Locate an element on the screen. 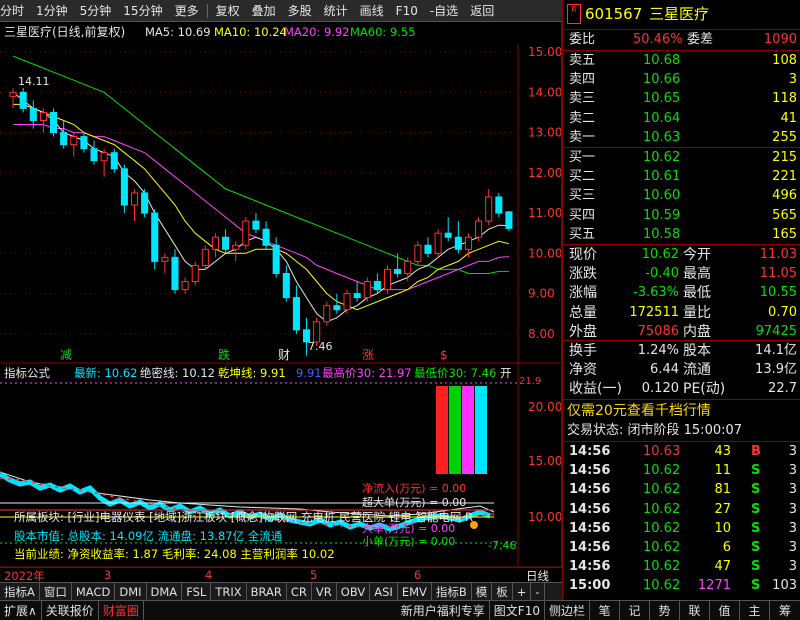 The width and height of the screenshot is (800, 620). tick-price: 10.62 is located at coordinates (662, 586).